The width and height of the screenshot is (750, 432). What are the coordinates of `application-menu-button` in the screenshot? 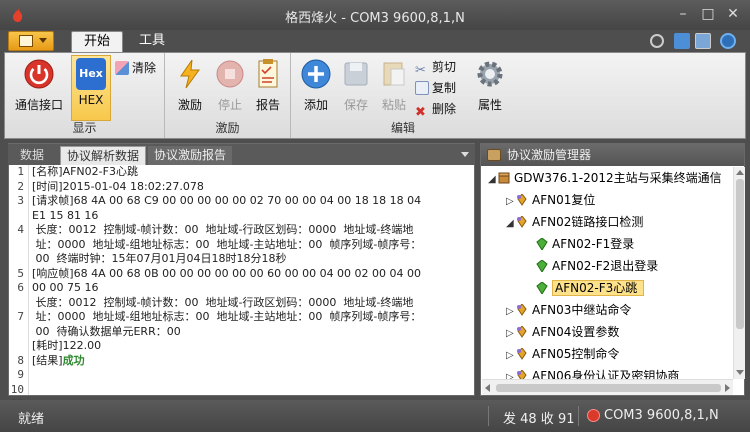 It's located at (31, 41).